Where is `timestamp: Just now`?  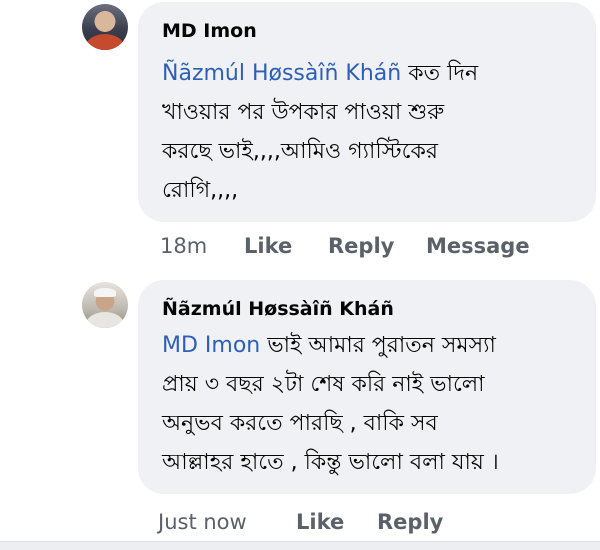 timestamp: Just now is located at coordinates (202, 522).